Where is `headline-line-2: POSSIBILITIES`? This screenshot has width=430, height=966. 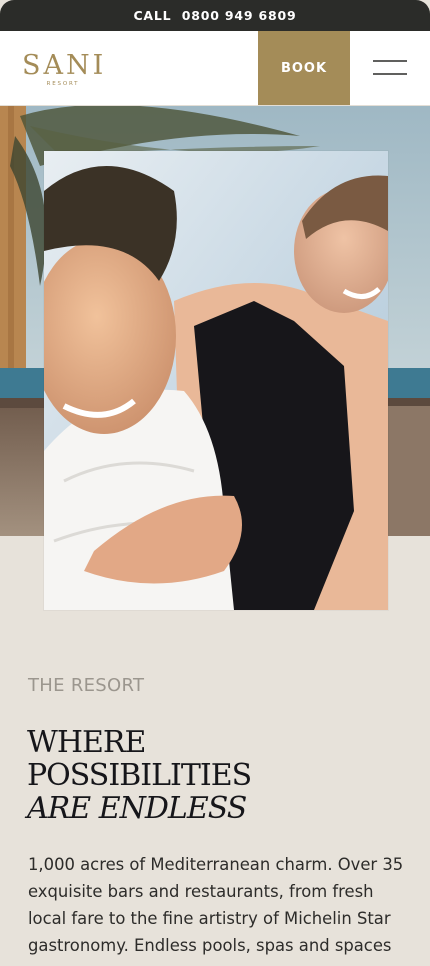 headline-line-2: POSSIBILITIES is located at coordinates (139, 775).